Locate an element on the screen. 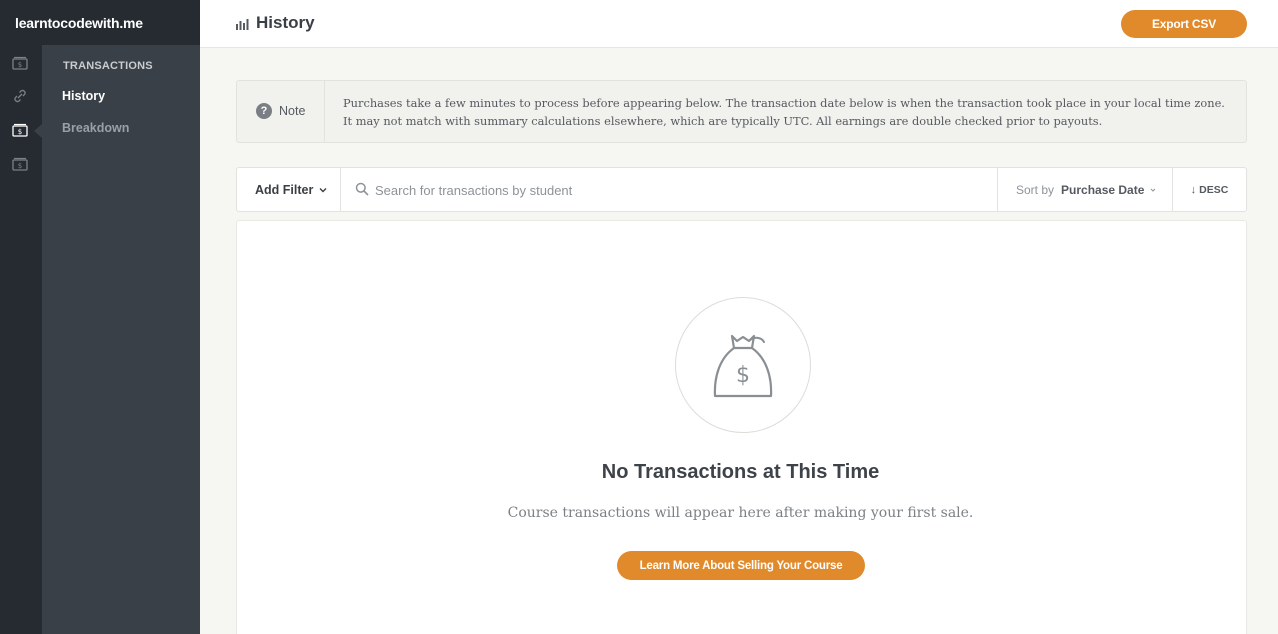 The height and width of the screenshot is (634, 1278). sidebar-item-breakdown: Breakdown is located at coordinates (95, 128).